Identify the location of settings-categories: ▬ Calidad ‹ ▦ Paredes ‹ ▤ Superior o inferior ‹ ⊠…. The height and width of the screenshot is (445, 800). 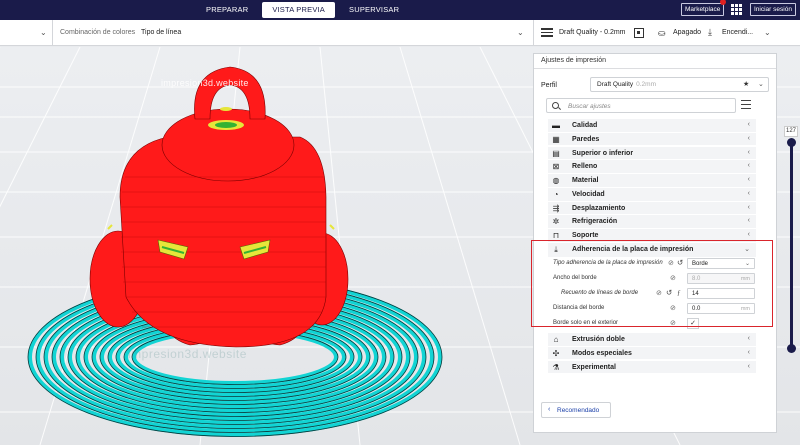
(652, 181).